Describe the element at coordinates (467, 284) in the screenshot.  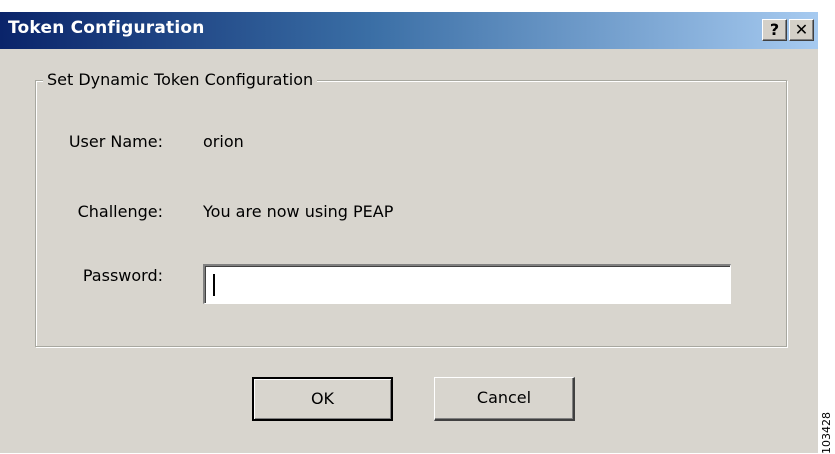
I see `password-input` at that location.